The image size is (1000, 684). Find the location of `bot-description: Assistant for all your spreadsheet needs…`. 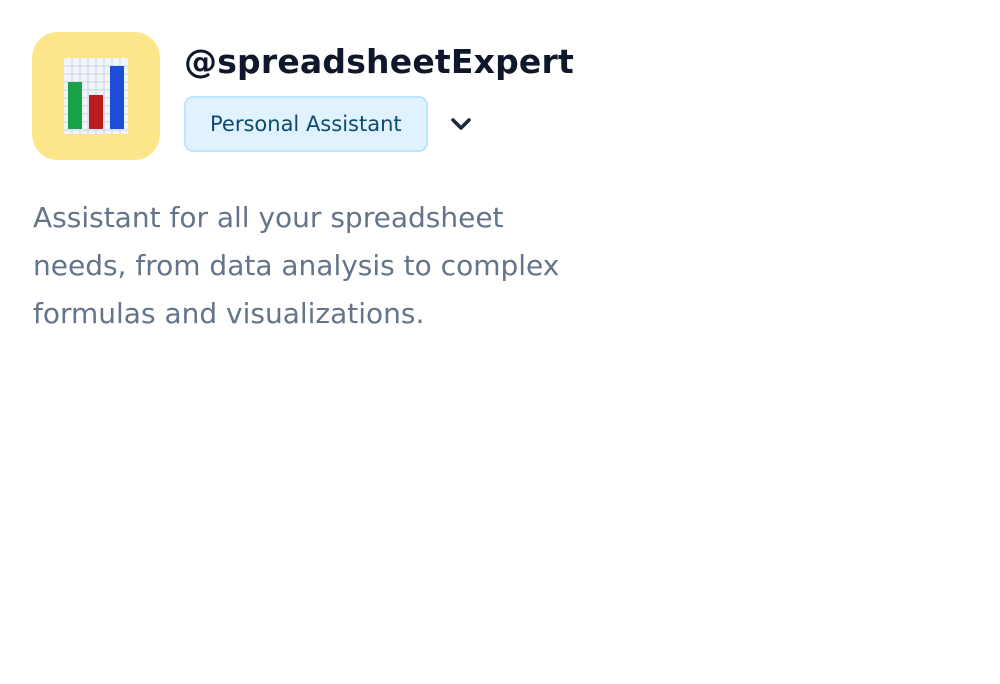

bot-description: Assistant for all your spreadsheet needs… is located at coordinates (296, 265).